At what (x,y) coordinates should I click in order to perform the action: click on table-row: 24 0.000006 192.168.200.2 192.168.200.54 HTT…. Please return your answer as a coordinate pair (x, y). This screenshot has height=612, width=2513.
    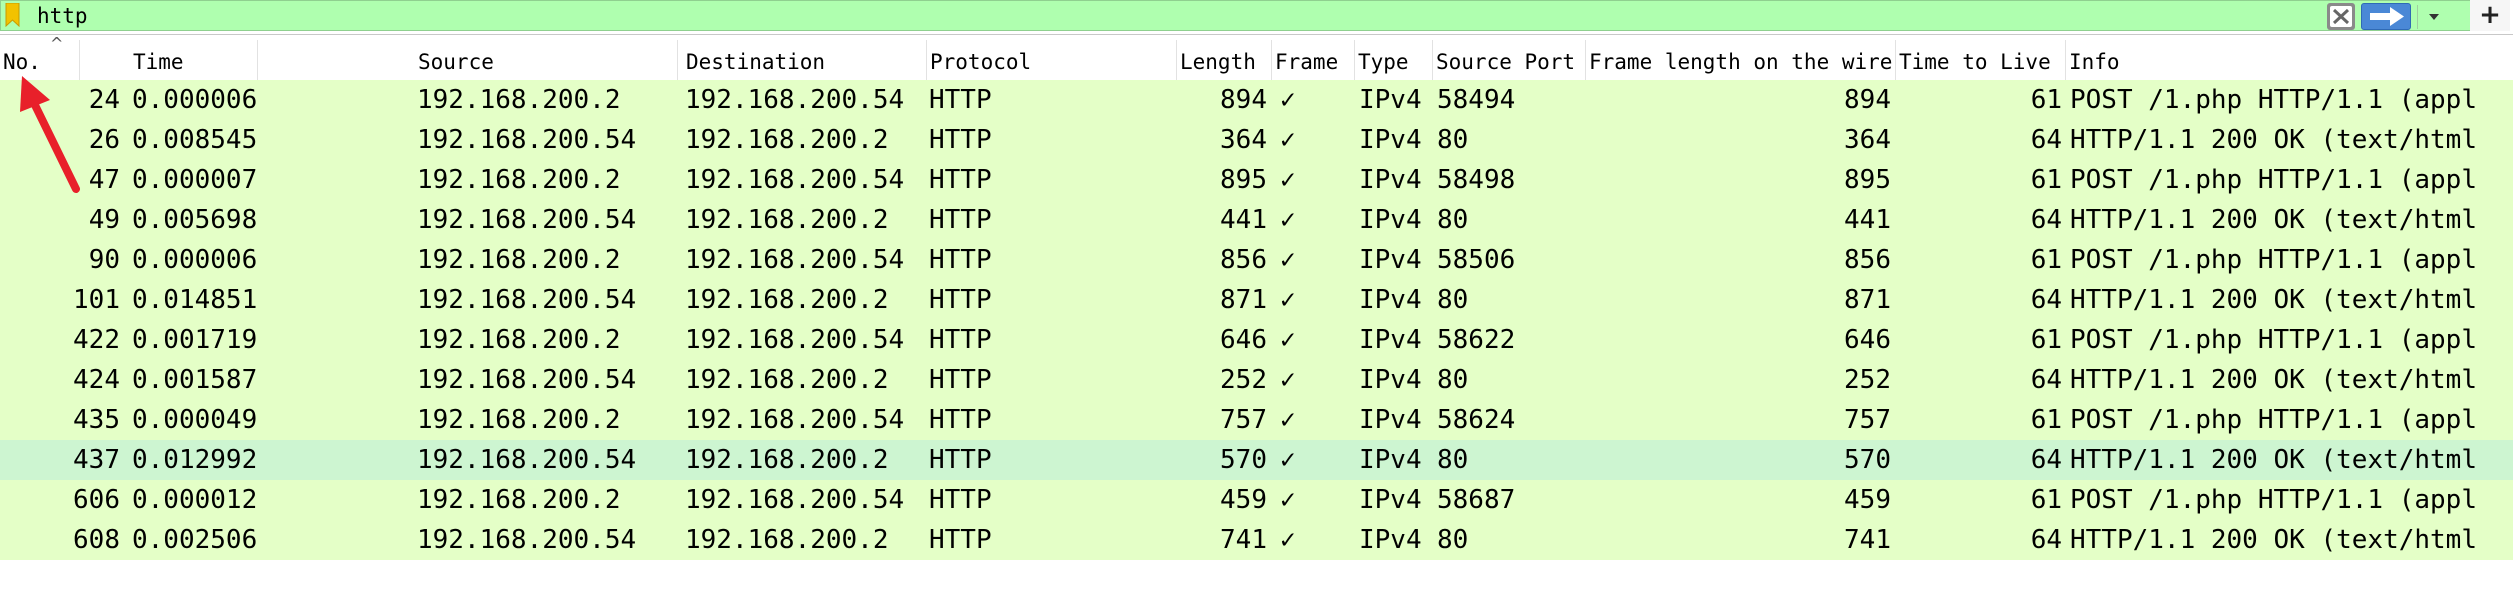
    Looking at the image, I should click on (1256, 100).